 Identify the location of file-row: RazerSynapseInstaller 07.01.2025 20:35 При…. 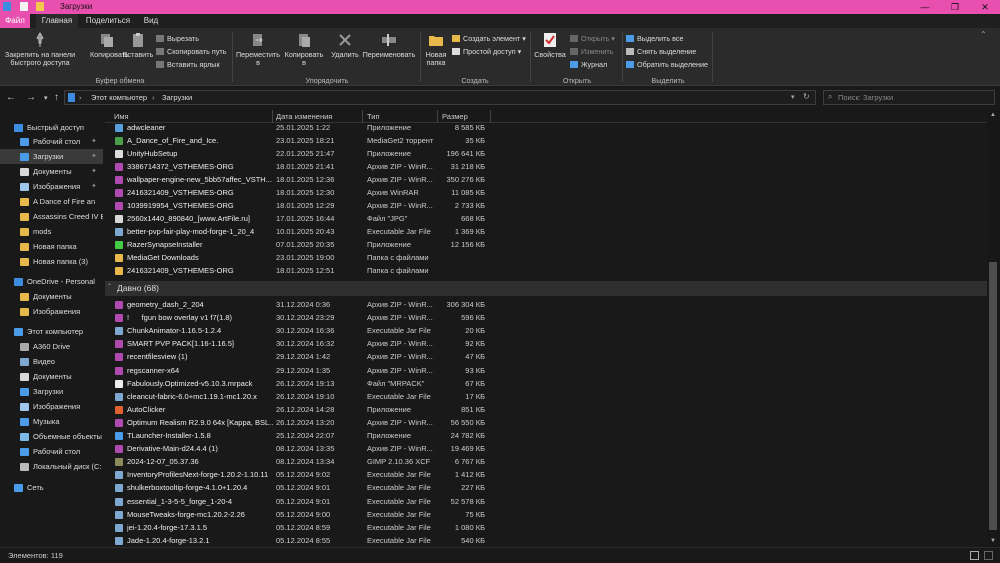
(546, 244).